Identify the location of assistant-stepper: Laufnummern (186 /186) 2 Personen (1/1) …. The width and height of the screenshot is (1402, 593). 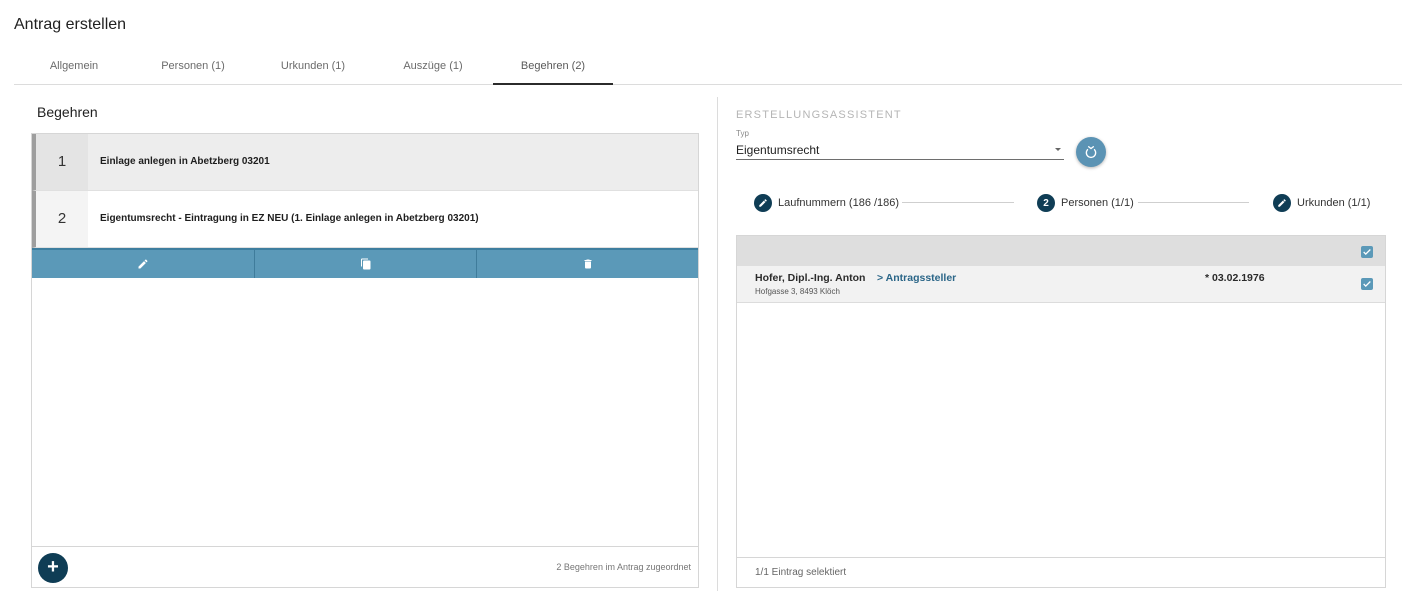
(1061, 203).